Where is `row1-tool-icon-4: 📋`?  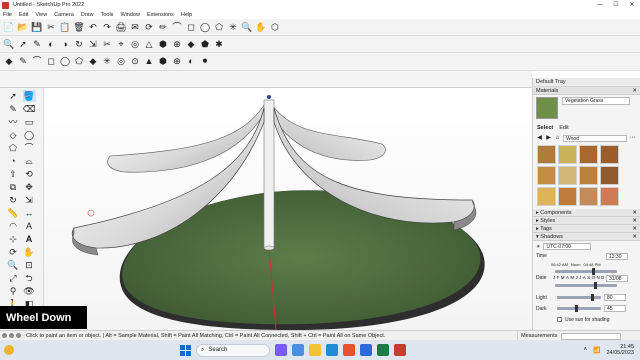
row1-tool-icon-4: 📋 is located at coordinates (65, 27).